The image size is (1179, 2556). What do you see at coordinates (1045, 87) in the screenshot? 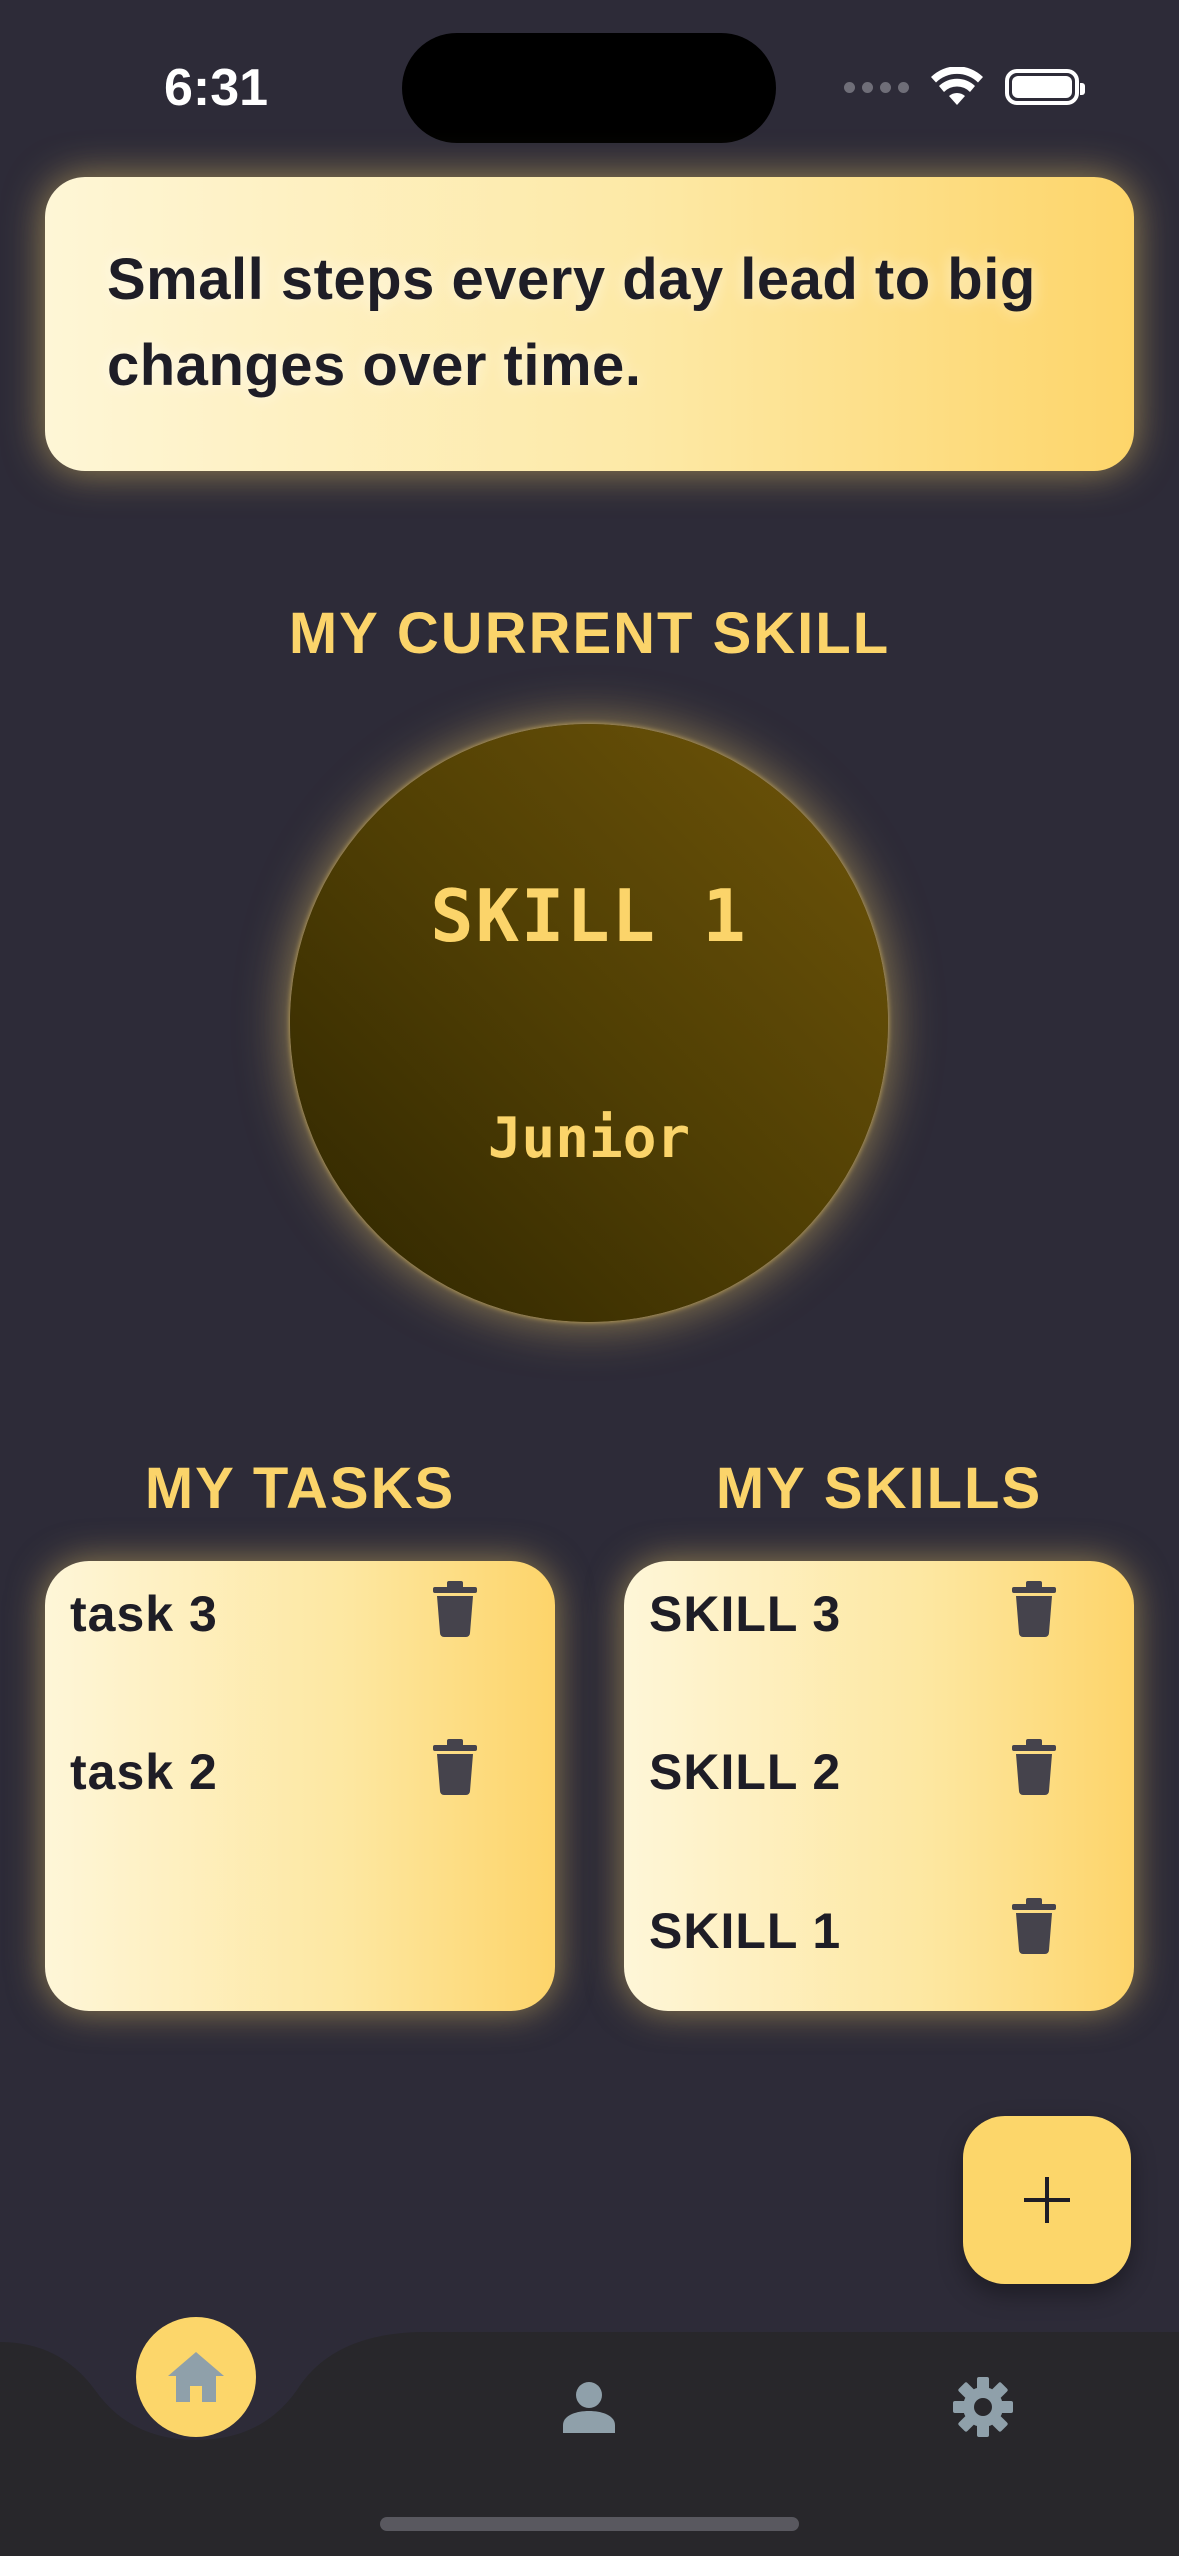
I see `battery-icon` at bounding box center [1045, 87].